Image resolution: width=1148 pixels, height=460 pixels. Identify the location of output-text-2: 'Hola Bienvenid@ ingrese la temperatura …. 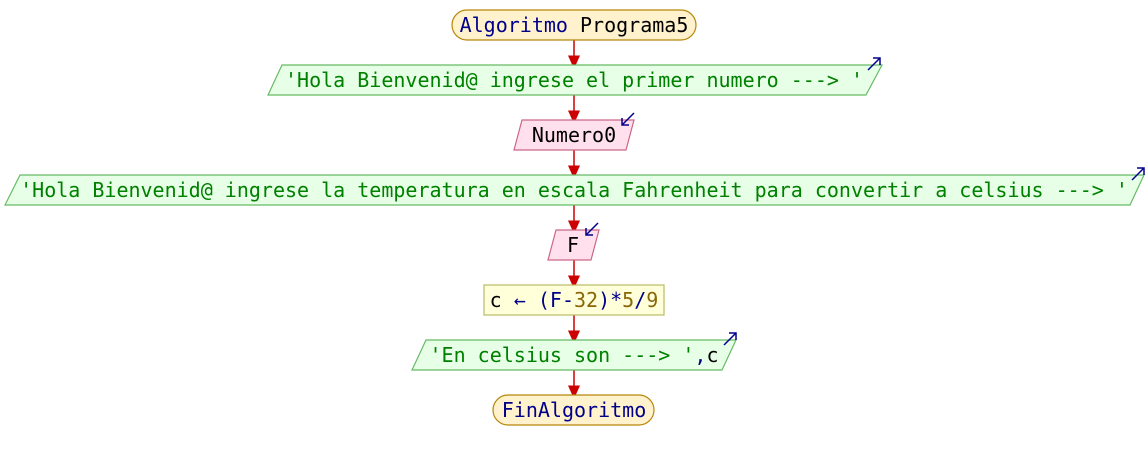
(574, 190).